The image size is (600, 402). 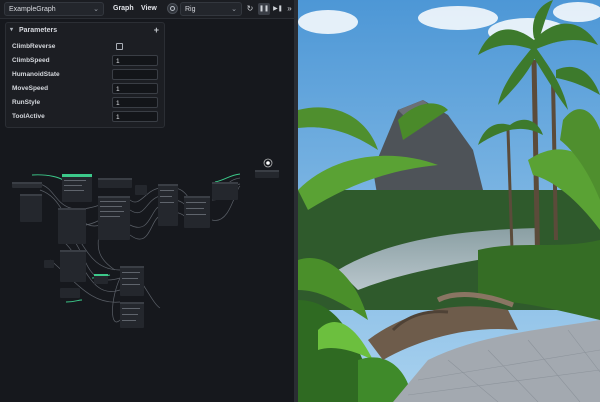 I want to click on refresh-button: ↻, so click(x=250, y=9).